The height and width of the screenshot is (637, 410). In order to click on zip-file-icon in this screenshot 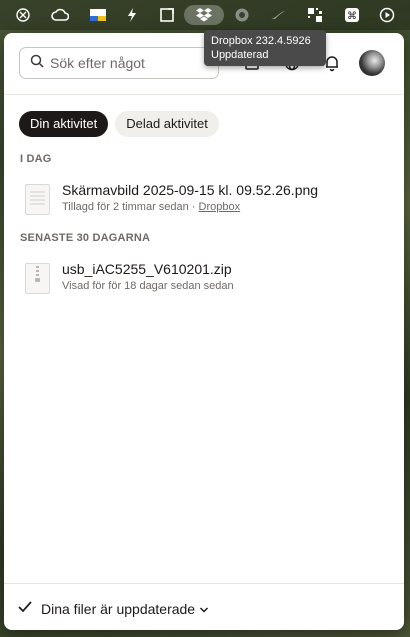, I will do `click(37, 278)`.